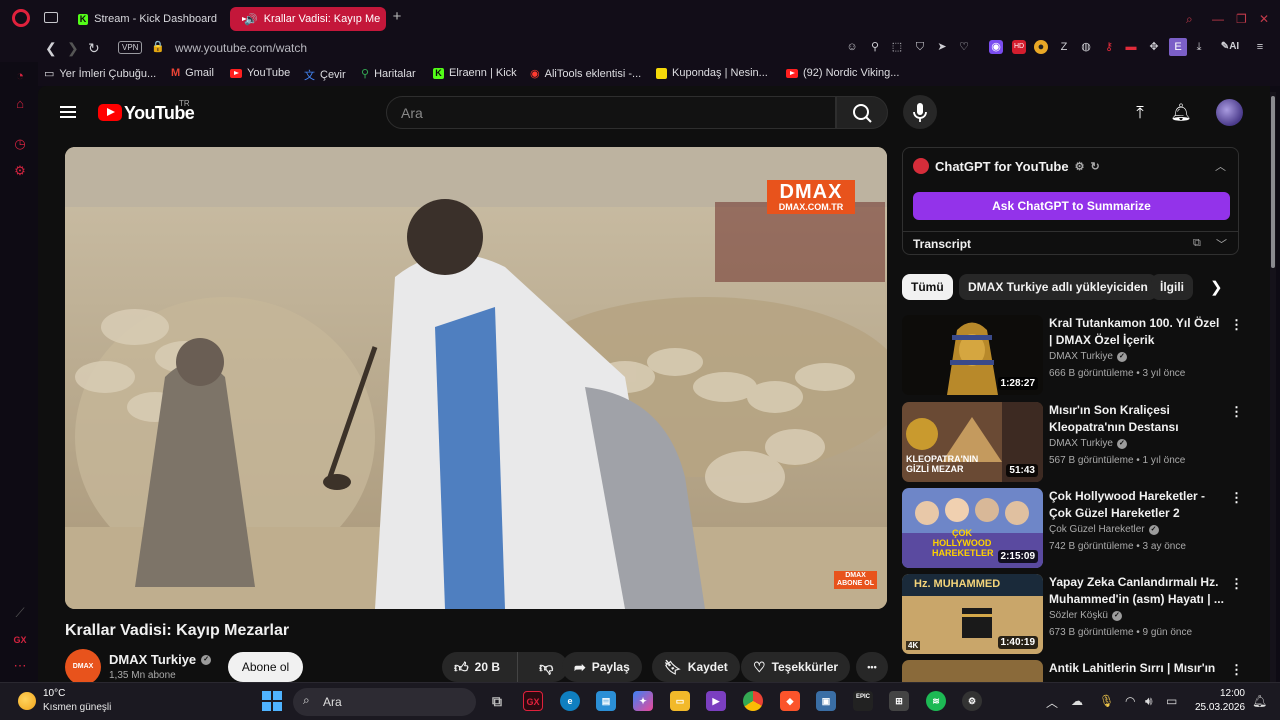  What do you see at coordinates (1086, 47) in the screenshot?
I see `globe-icon: ◍` at bounding box center [1086, 47].